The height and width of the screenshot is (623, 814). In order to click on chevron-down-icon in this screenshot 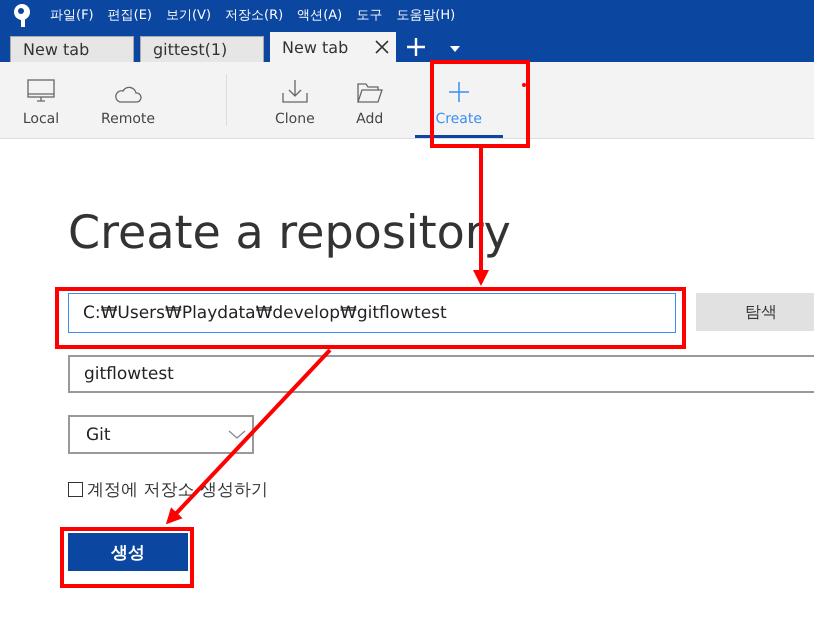, I will do `click(237, 435)`.